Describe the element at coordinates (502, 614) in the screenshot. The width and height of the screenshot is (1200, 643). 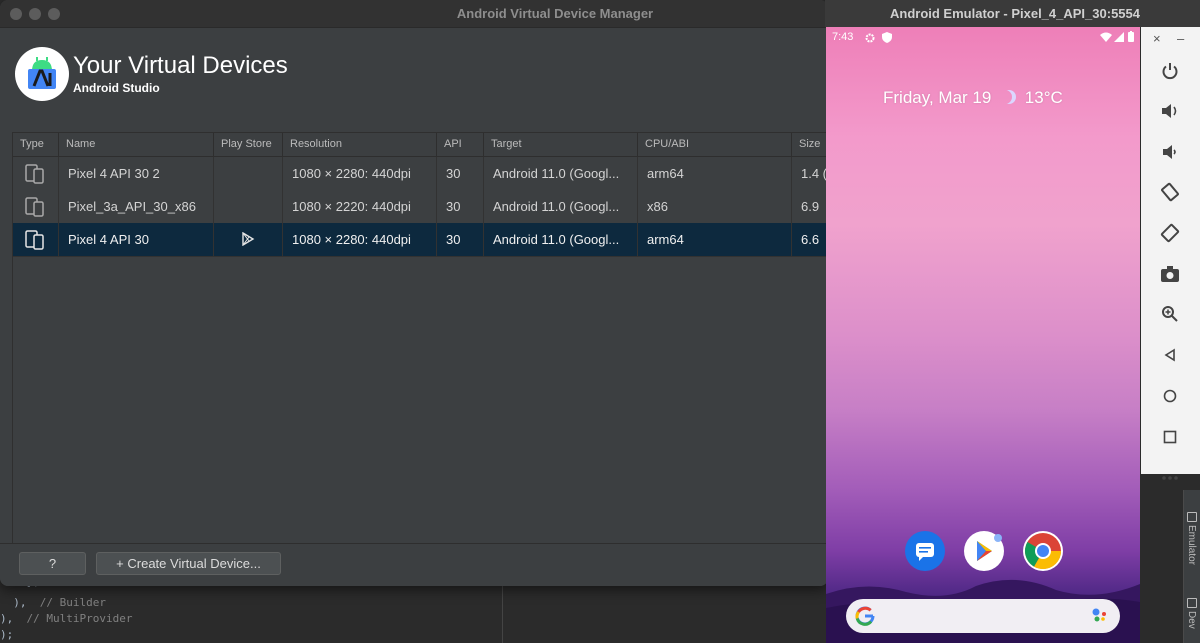
I see `editor-divider` at that location.